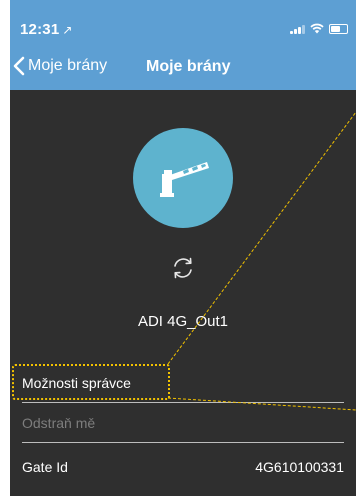 This screenshot has width=356, height=496. What do you see at coordinates (188, 66) in the screenshot?
I see `page-title: Moje brány` at bounding box center [188, 66].